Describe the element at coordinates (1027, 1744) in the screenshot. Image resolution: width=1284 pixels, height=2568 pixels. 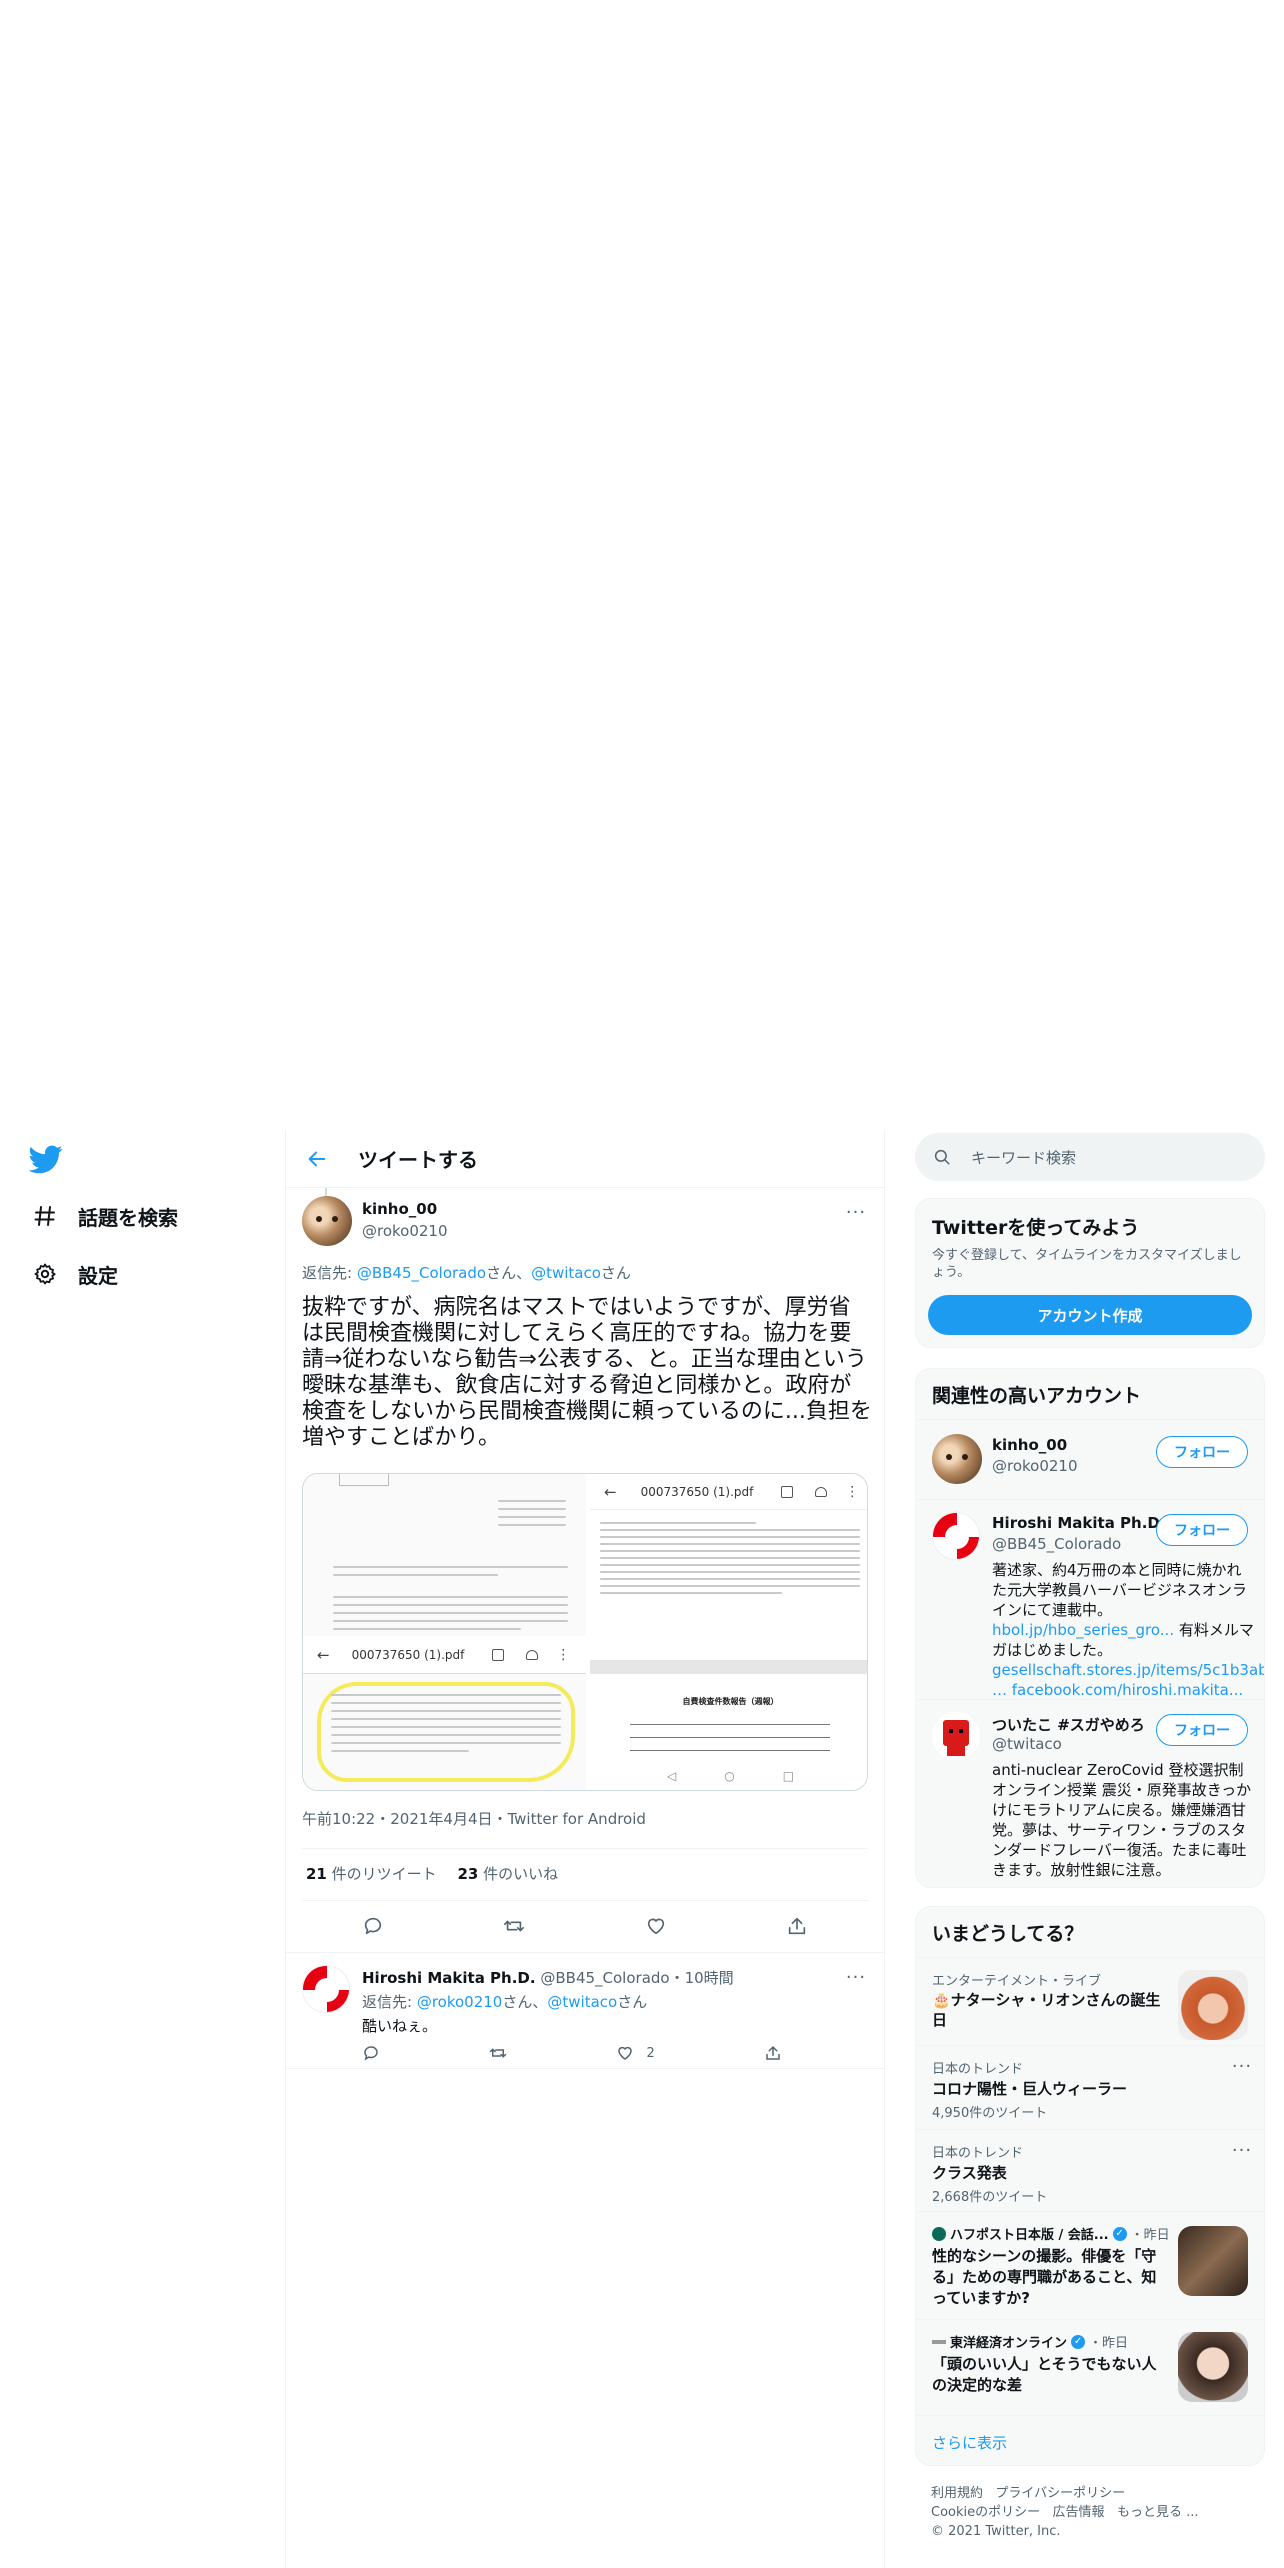
I see `account-handle: @twitaco` at that location.